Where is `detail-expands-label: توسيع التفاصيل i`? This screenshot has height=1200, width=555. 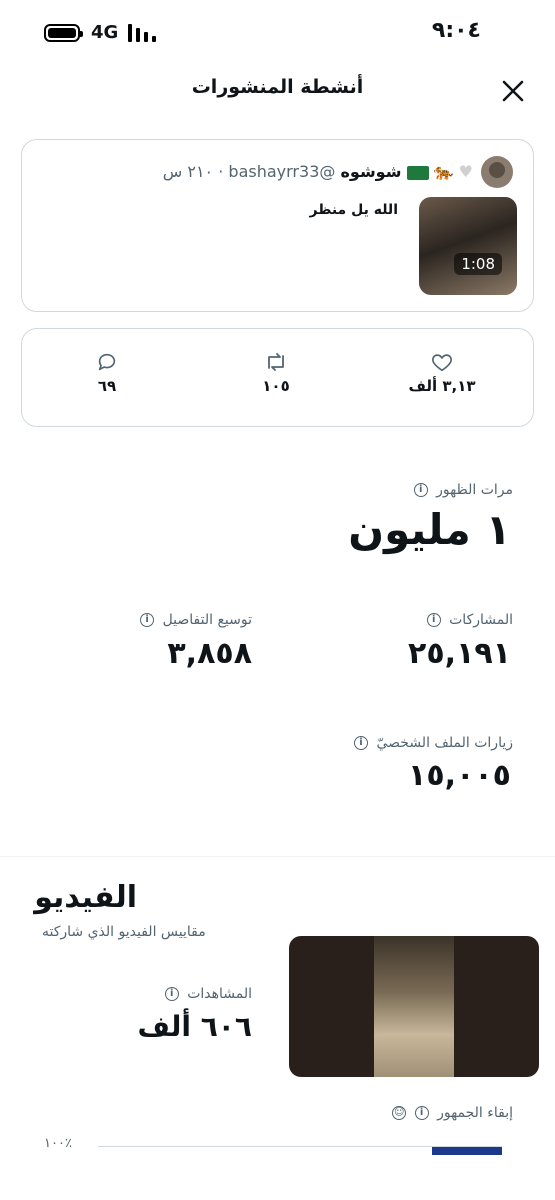
detail-expands-label: توسيع التفاصيل i is located at coordinates (196, 620).